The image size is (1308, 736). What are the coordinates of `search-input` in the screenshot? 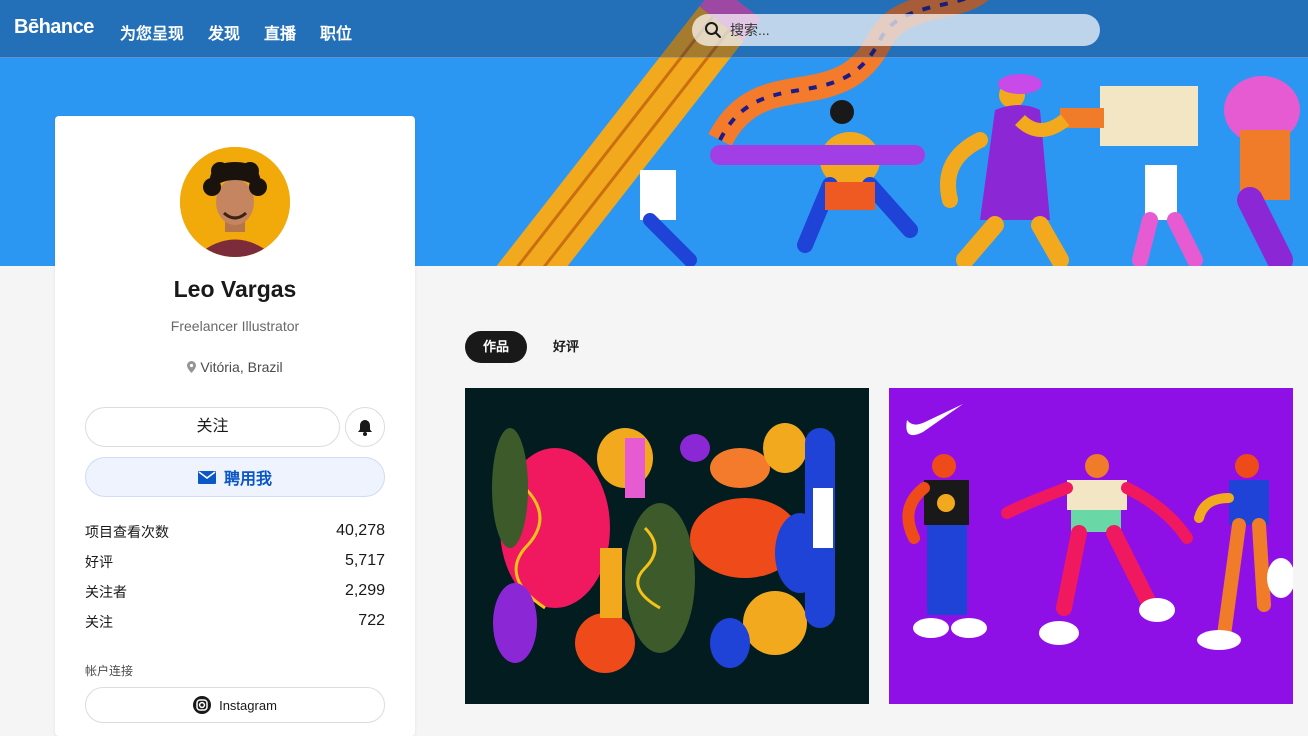 It's located at (900, 30).